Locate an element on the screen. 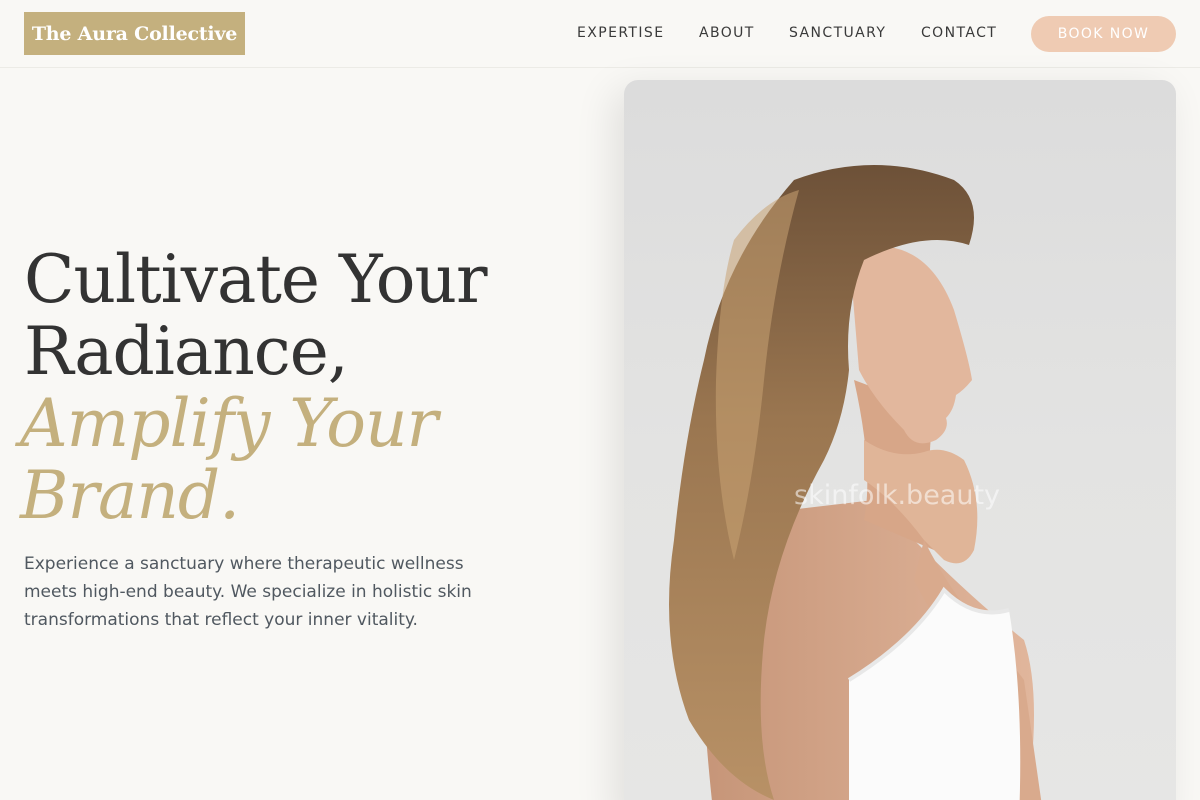 Image resolution: width=1200 pixels, height=800 pixels. brand-logo: The Aura Collective is located at coordinates (134, 33).